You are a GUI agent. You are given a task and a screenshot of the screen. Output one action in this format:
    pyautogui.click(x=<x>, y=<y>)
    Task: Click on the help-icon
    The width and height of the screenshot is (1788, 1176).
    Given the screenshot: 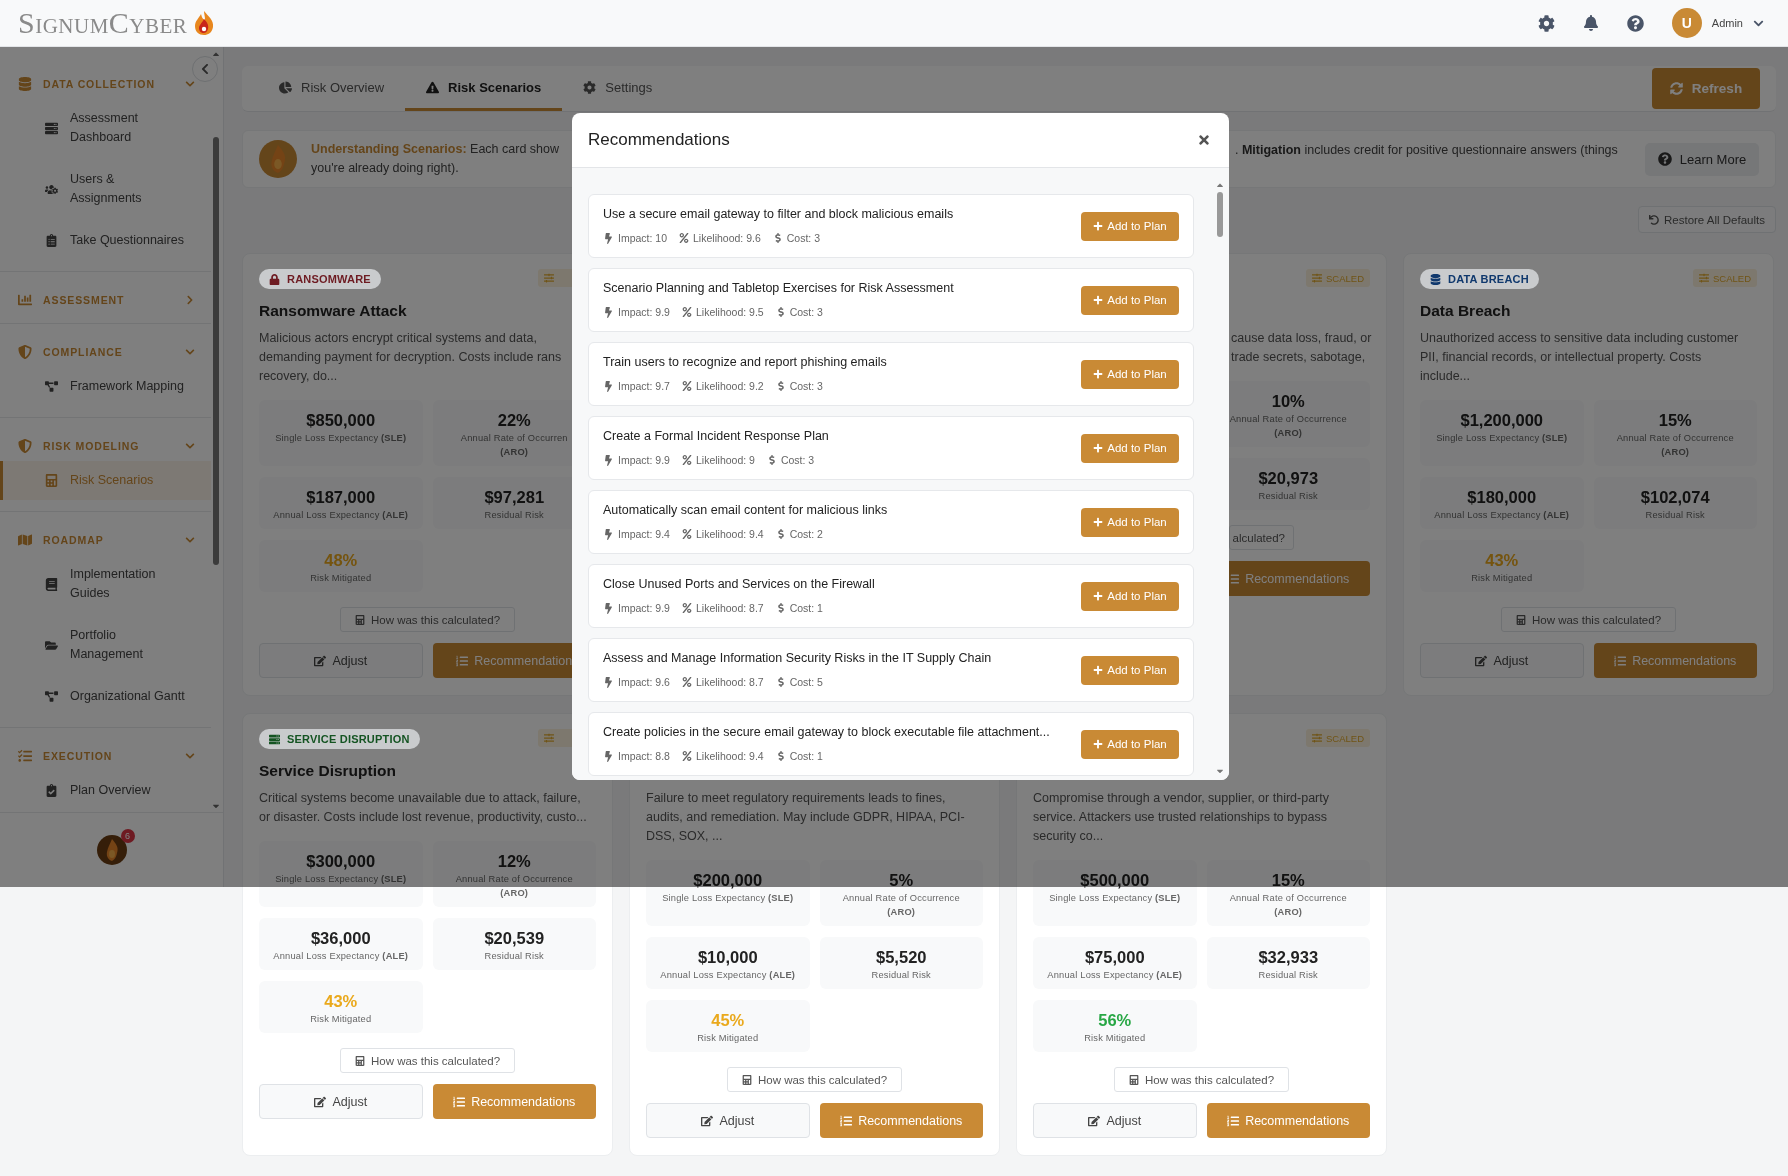 What is the action you would take?
    pyautogui.click(x=1635, y=23)
    